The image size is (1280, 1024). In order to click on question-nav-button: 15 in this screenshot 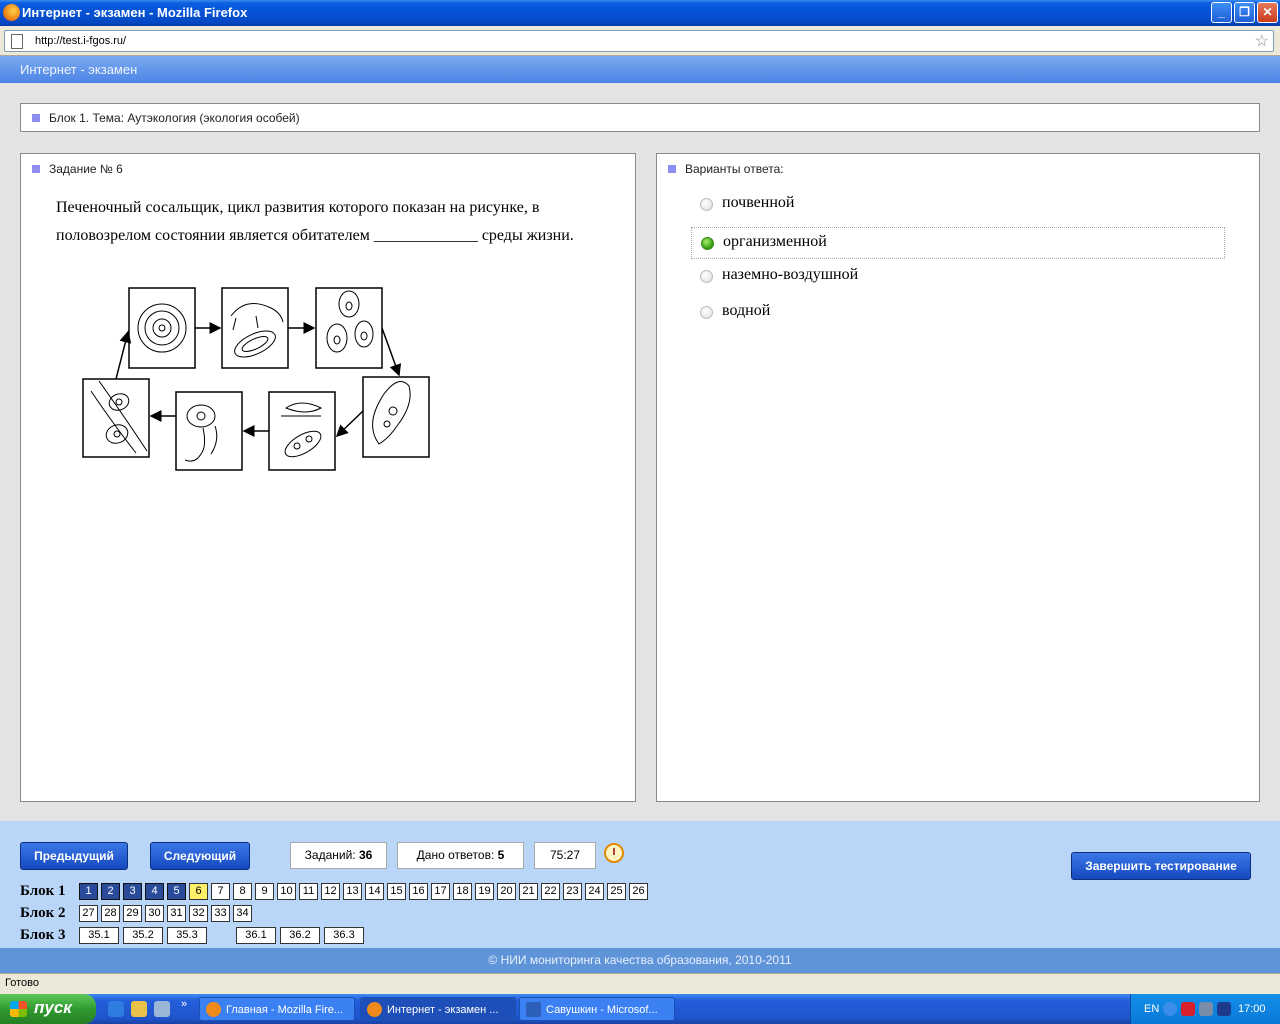, I will do `click(396, 891)`.